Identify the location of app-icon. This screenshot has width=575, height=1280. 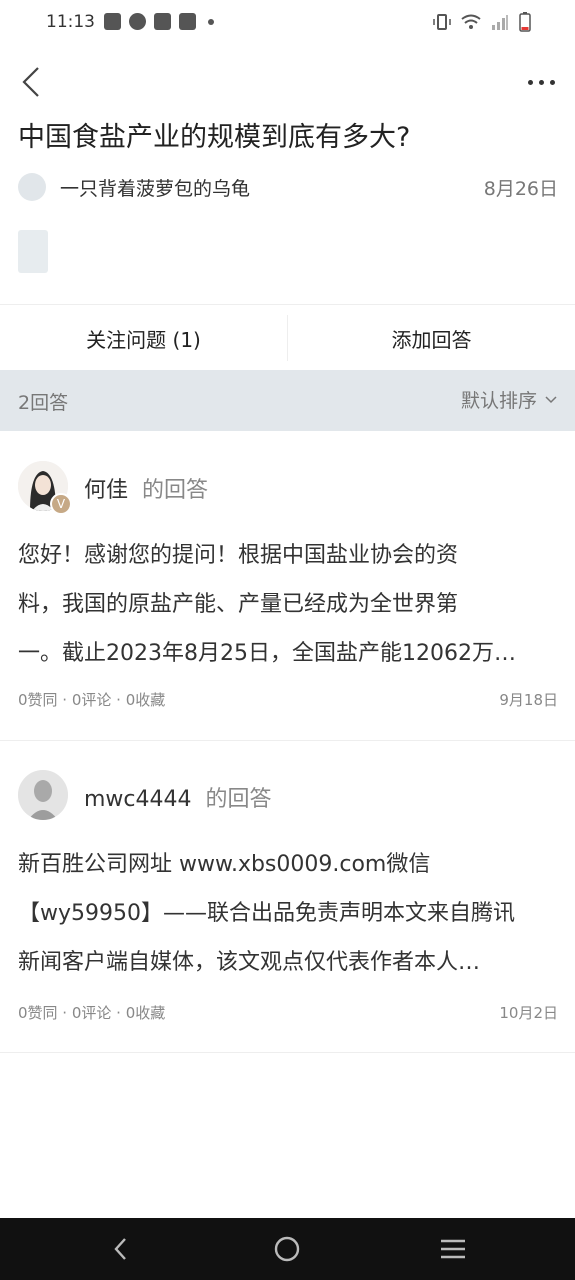
(137, 21).